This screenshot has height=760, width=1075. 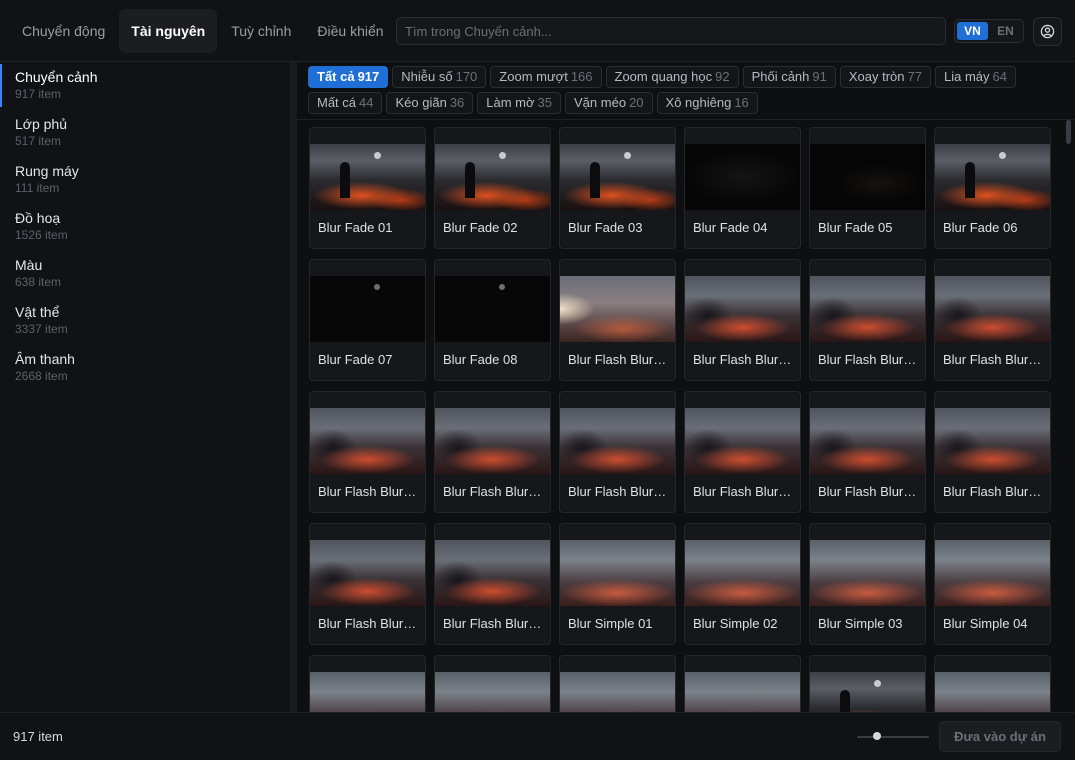 I want to click on asset-card: Blur Fade 04, so click(x=742, y=188).